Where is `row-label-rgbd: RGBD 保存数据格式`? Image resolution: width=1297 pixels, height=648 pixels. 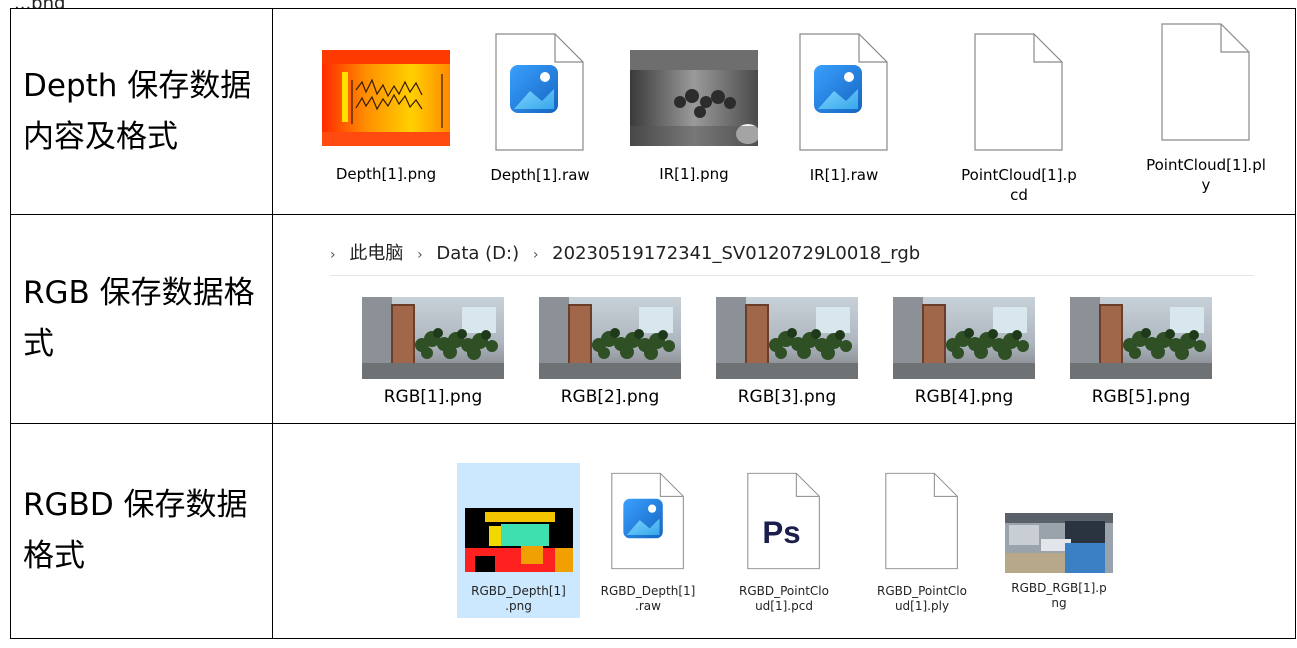 row-label-rgbd: RGBD 保存数据格式 is located at coordinates (141, 531).